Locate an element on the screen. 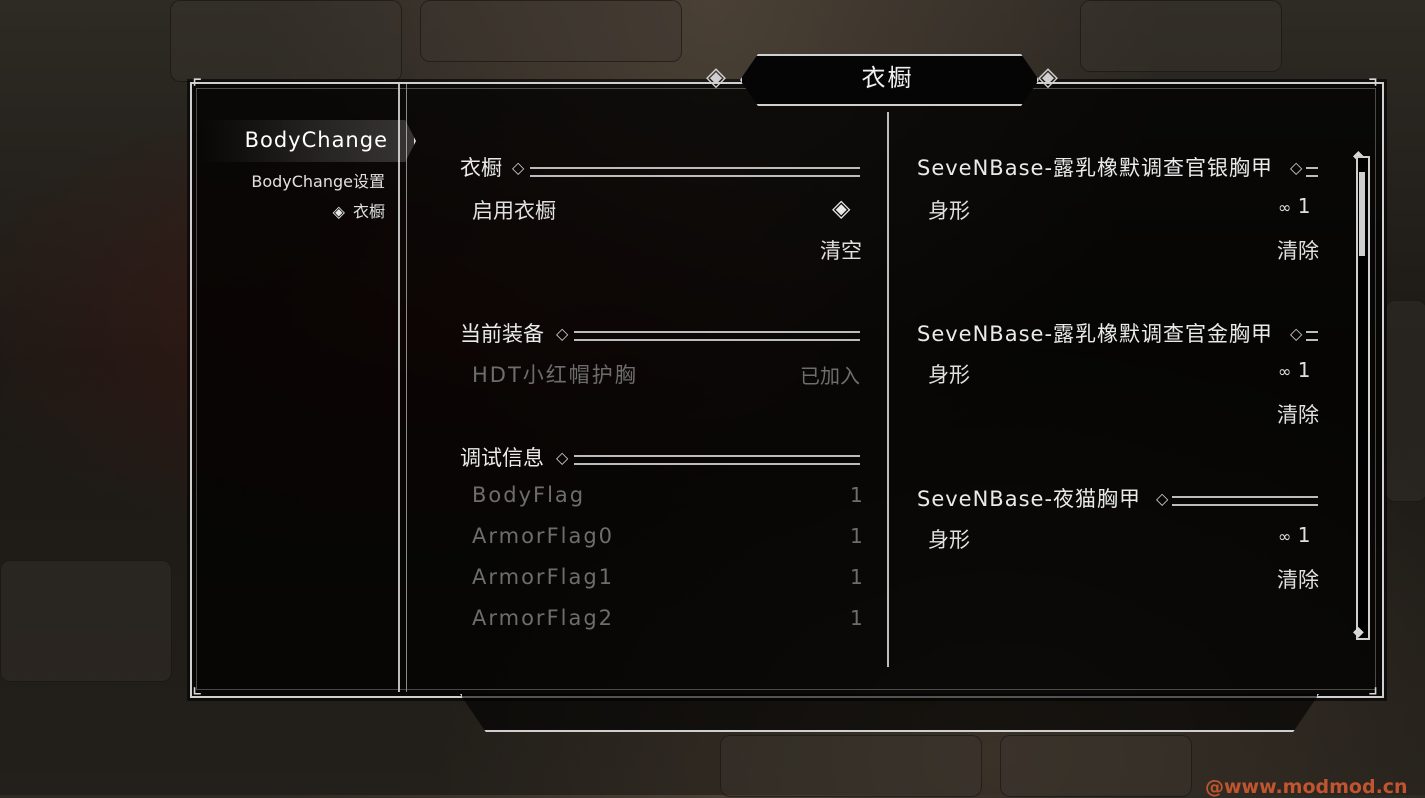 The image size is (1425, 798). enable-wardrobe-option: 启用衣橱 is located at coordinates (514, 210).